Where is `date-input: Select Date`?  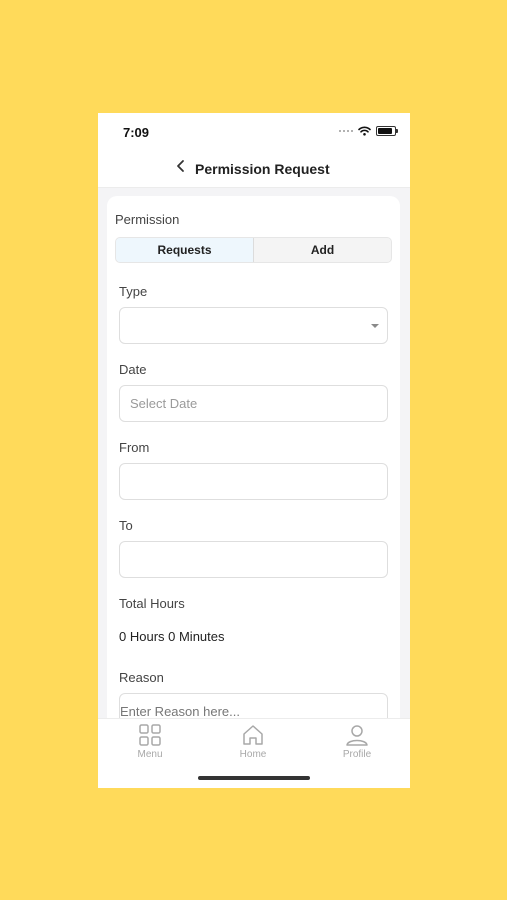
date-input: Select Date is located at coordinates (253, 403).